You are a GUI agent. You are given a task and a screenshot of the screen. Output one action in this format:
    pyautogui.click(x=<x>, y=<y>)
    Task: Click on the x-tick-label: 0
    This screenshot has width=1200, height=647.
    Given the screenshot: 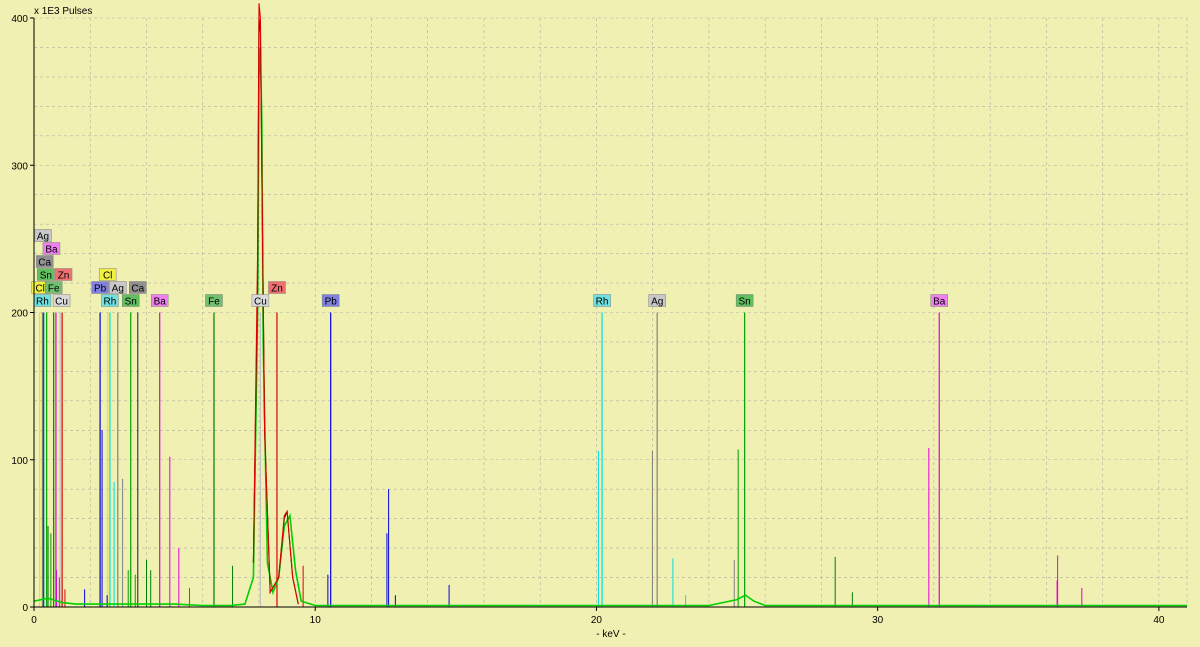 What is the action you would take?
    pyautogui.click(x=34, y=620)
    